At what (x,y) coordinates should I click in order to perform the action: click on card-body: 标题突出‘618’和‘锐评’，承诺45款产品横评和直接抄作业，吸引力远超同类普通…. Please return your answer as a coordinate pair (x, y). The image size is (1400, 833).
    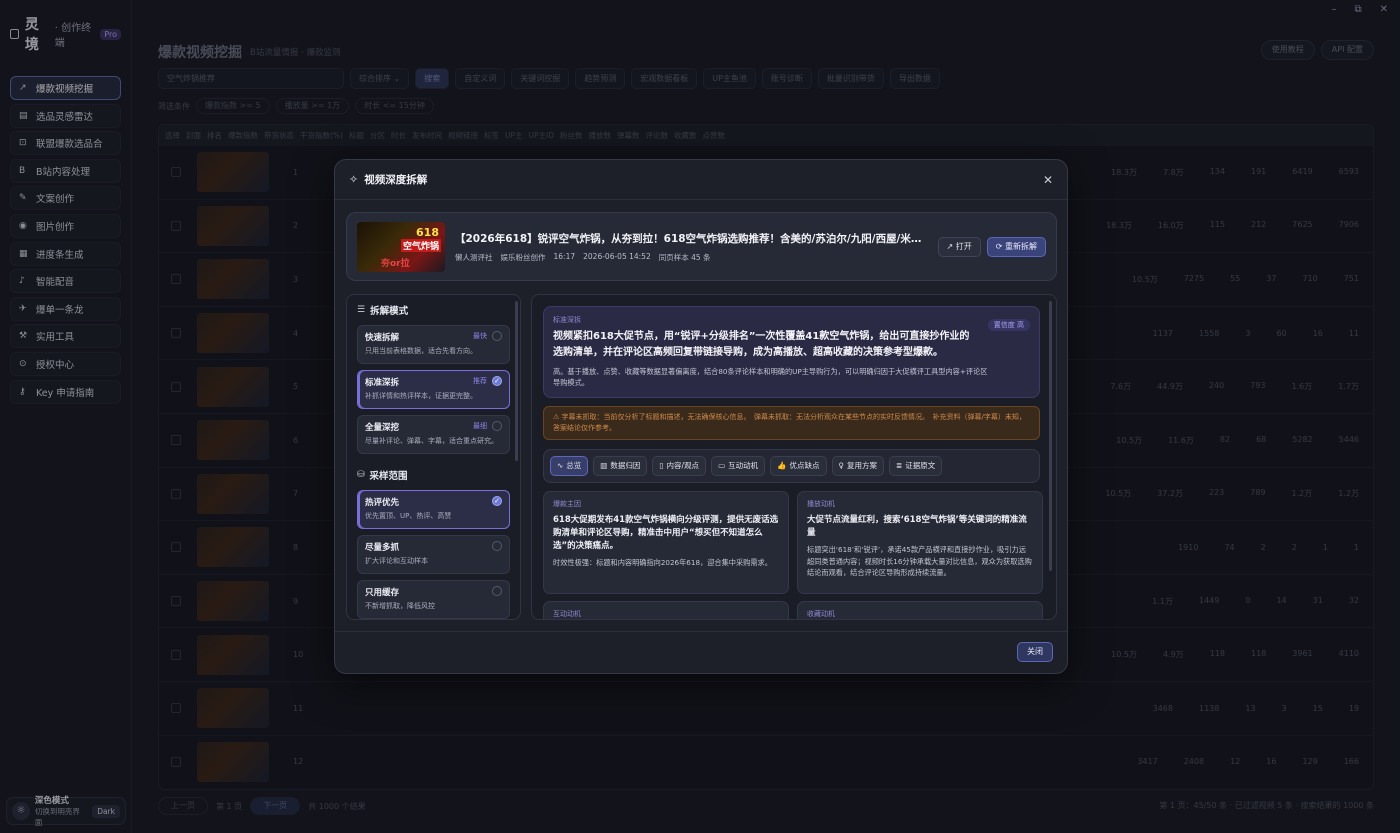
    Looking at the image, I should click on (919, 561).